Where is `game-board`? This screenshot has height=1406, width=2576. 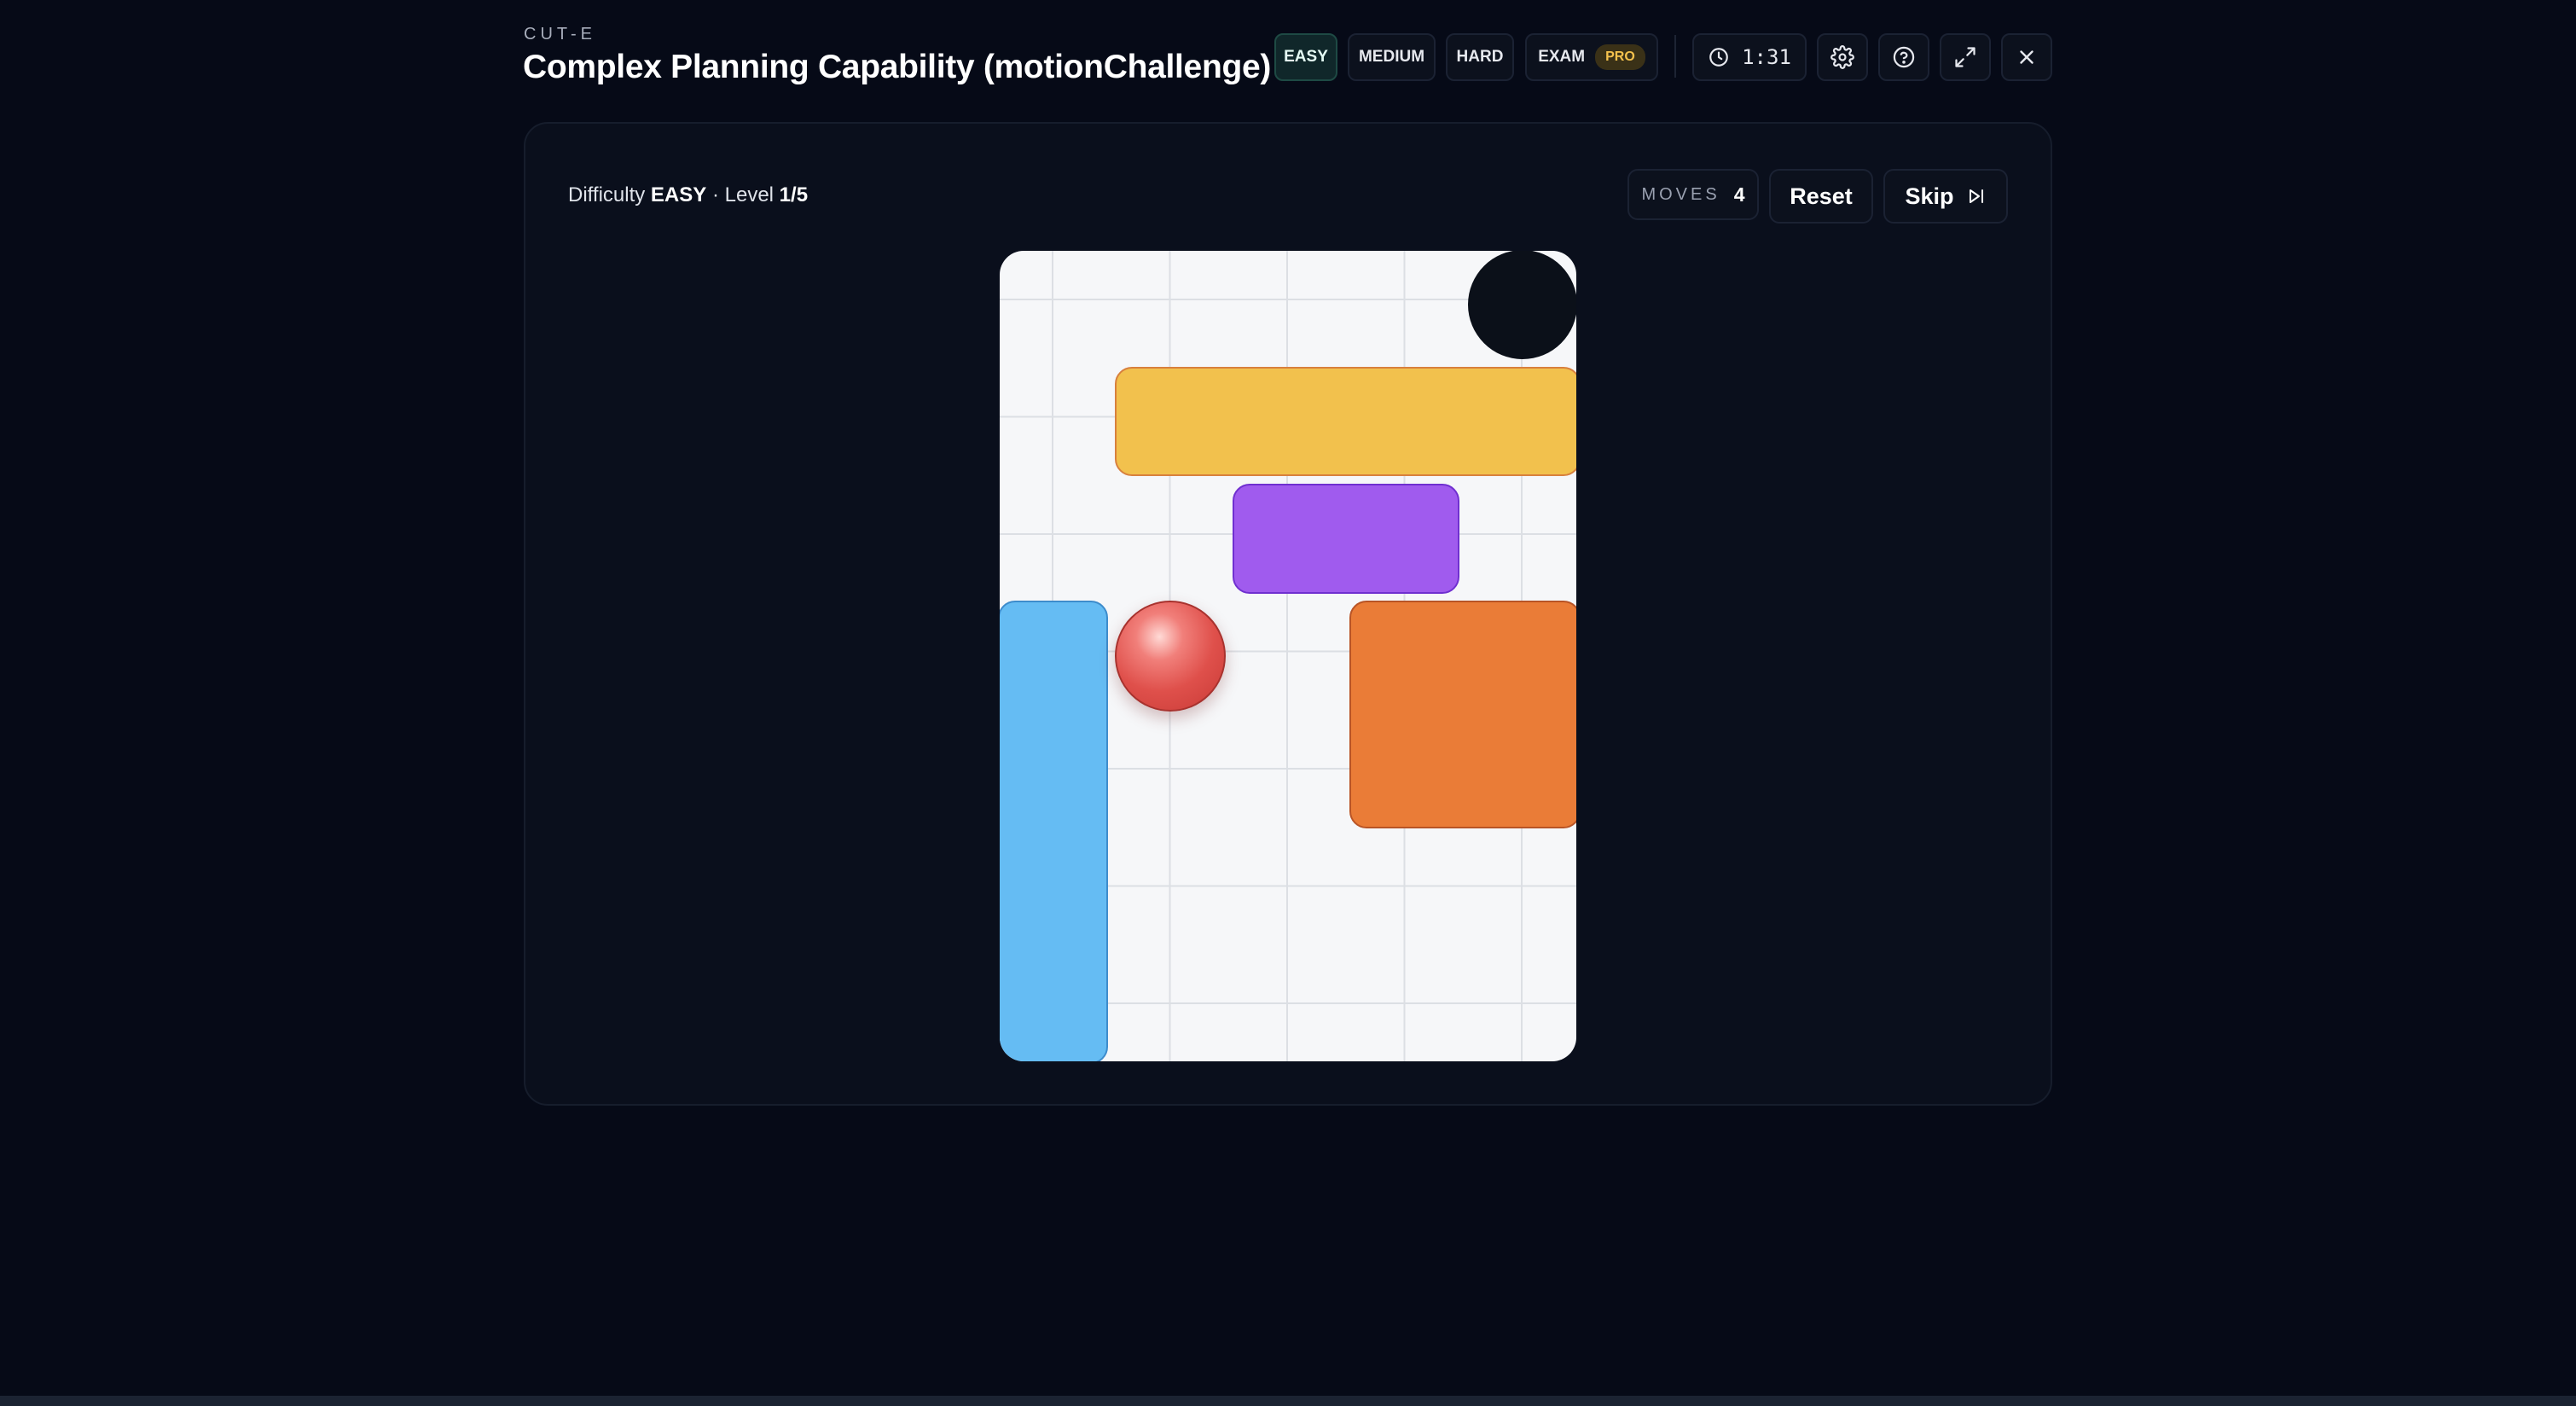
game-board is located at coordinates (1288, 656).